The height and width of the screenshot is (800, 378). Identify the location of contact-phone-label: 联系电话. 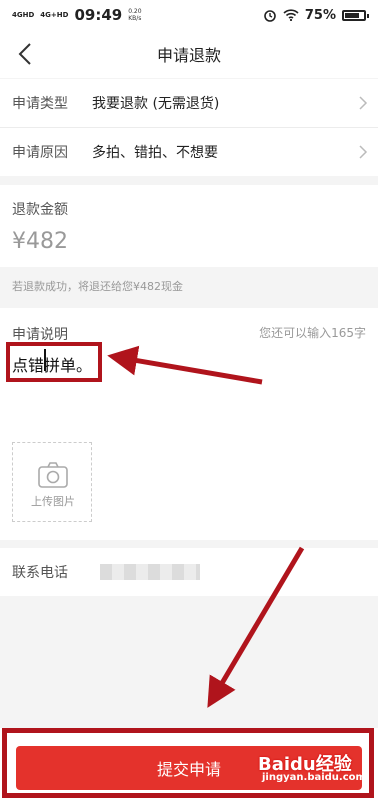
(40, 573).